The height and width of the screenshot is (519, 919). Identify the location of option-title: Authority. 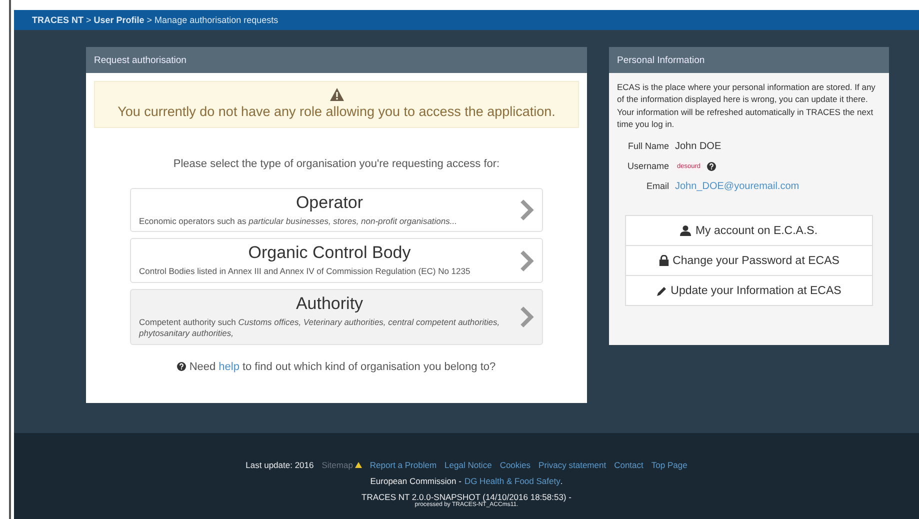
(329, 304).